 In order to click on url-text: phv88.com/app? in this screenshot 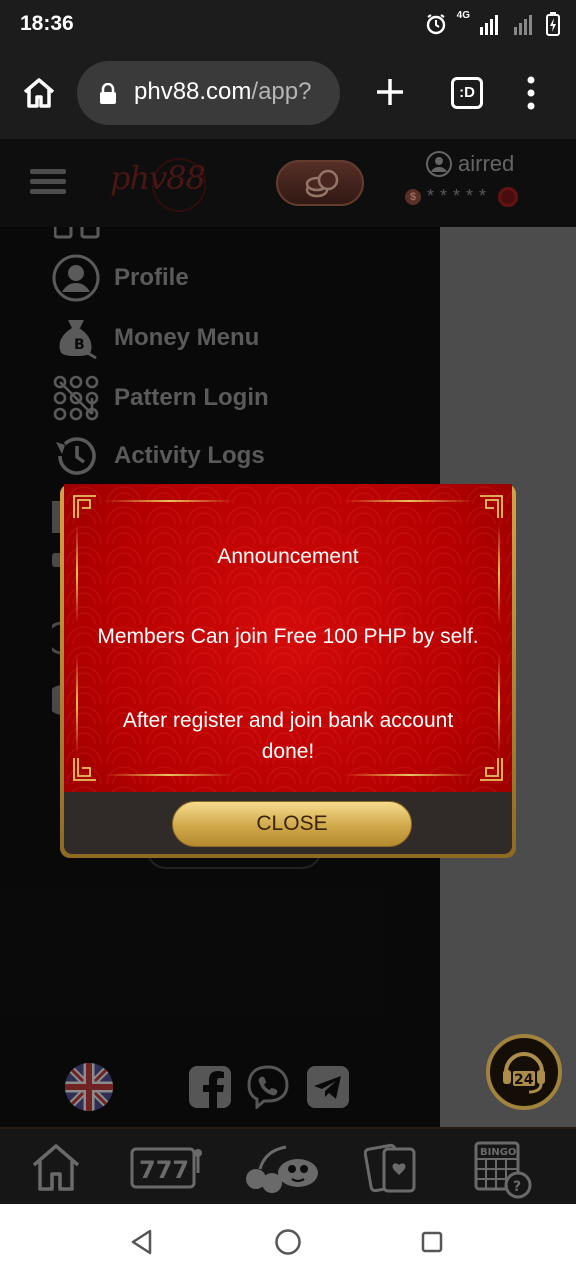, I will do `click(234, 92)`.